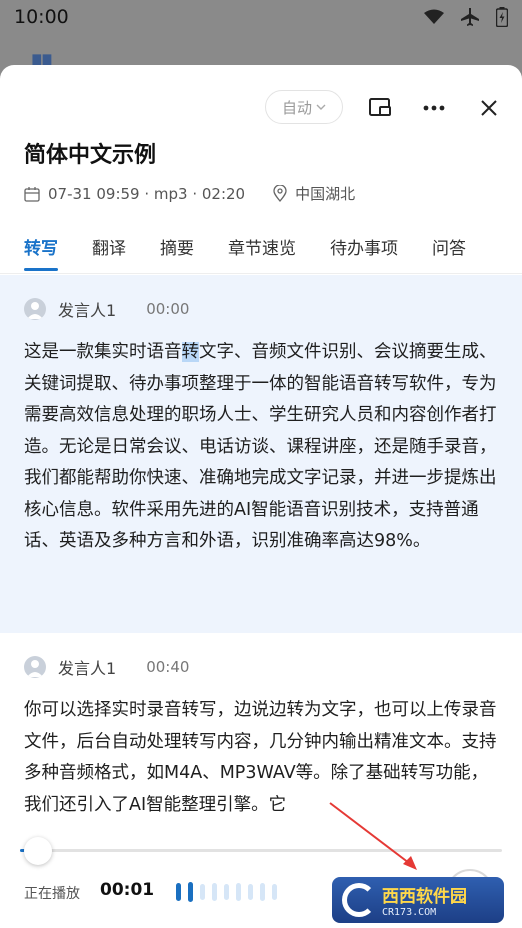 The image size is (522, 928). What do you see at coordinates (32, 194) in the screenshot?
I see `calendar-icon` at bounding box center [32, 194].